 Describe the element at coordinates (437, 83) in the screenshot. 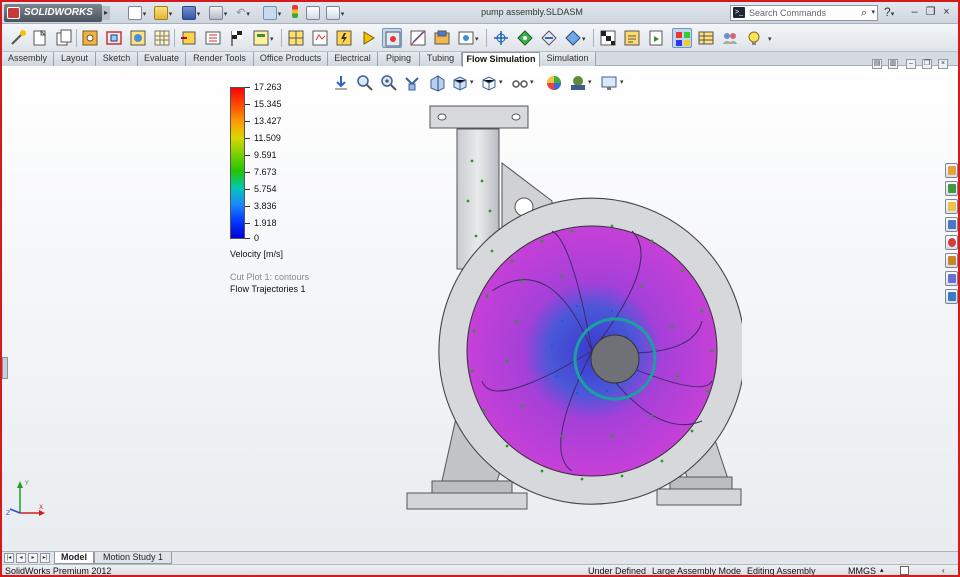

I see `section-view-button` at that location.